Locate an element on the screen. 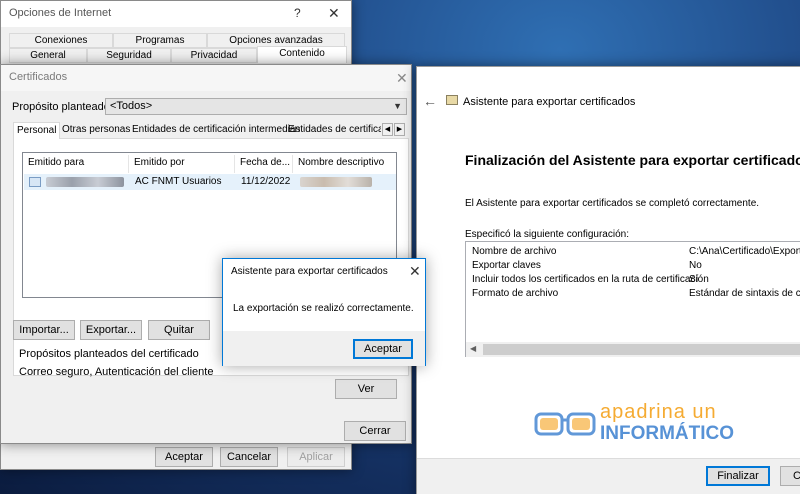 The image size is (800, 494). purpose-select: <Todos> ▼ is located at coordinates (256, 106).